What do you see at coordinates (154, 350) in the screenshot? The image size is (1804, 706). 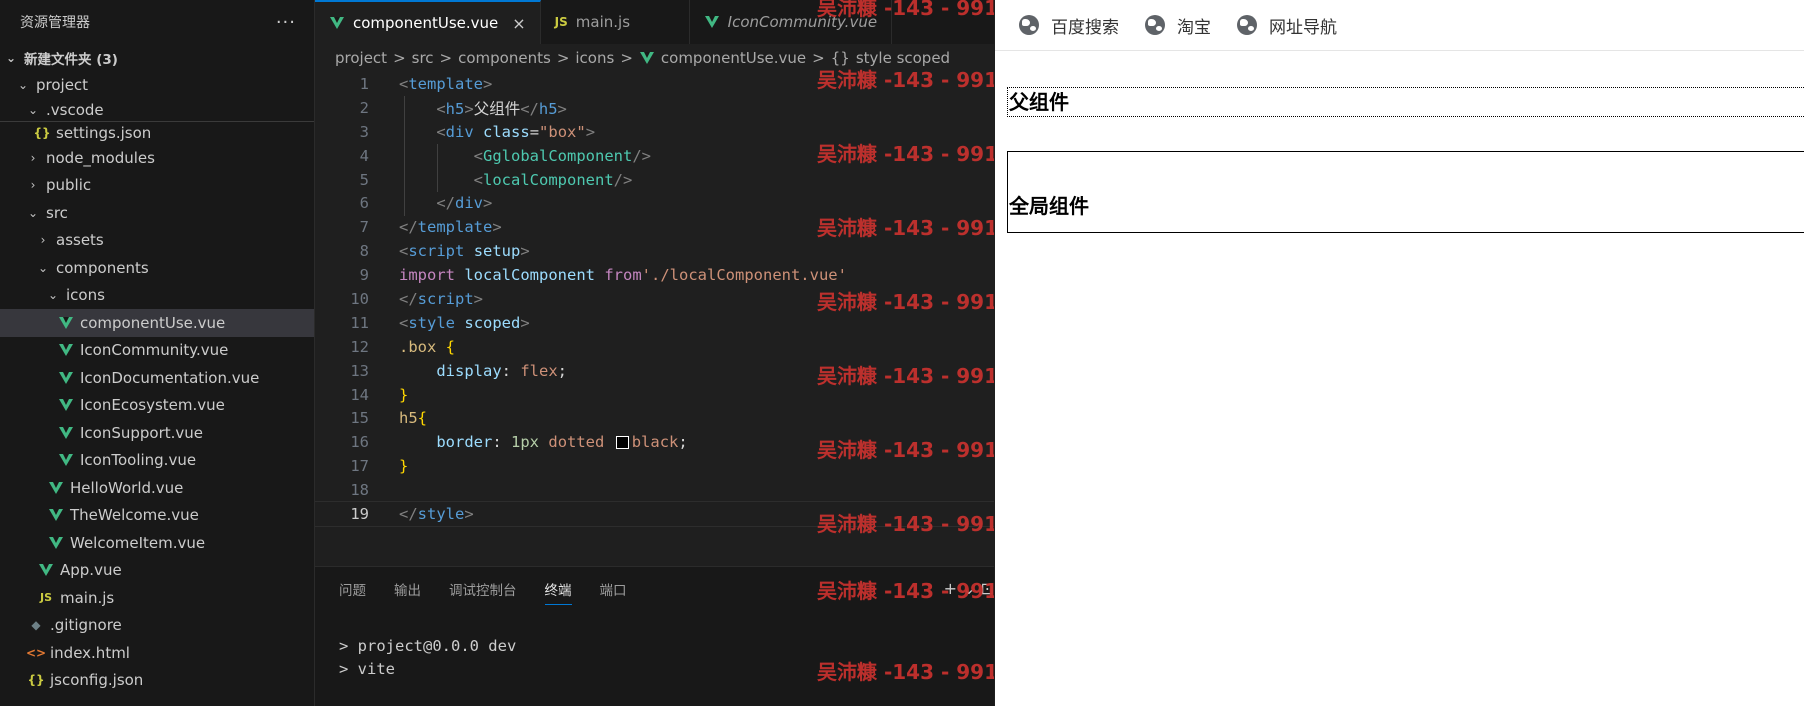 I see `tree-item-label: IconCommunity.vue` at bounding box center [154, 350].